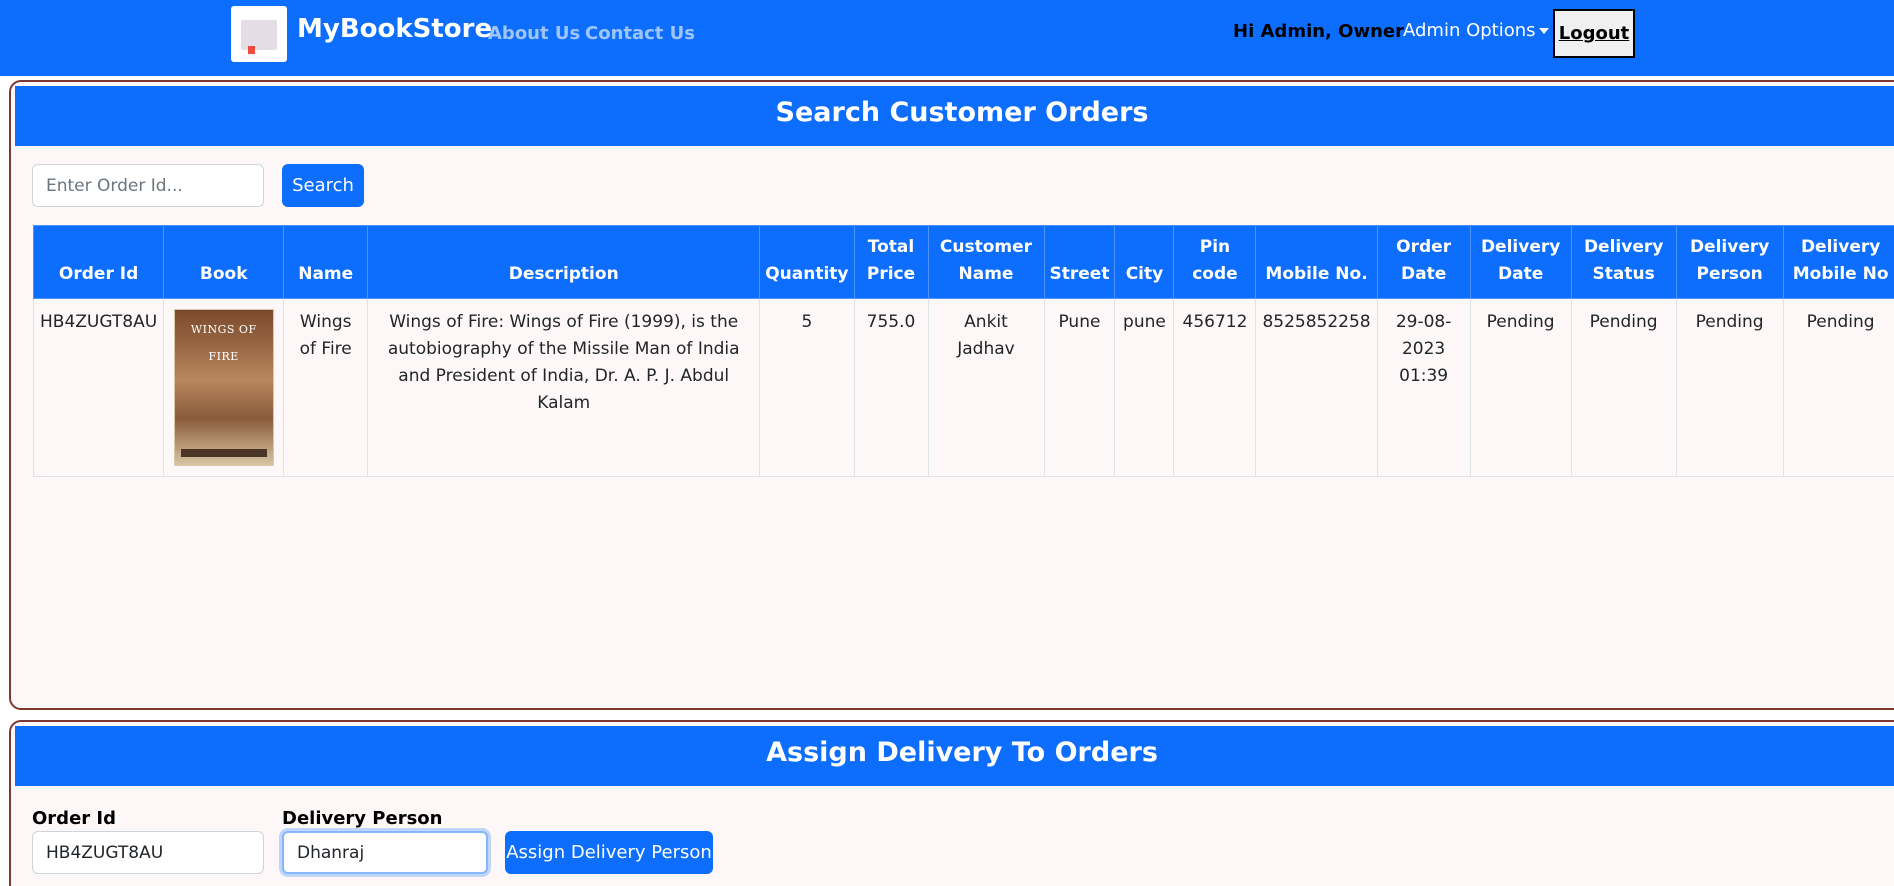 Image resolution: width=1894 pixels, height=886 pixels. Describe the element at coordinates (891, 262) in the screenshot. I see `col-total-price: Total Price` at that location.